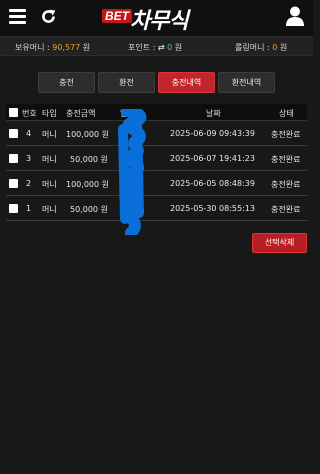  I want to click on cell-no: 2, so click(29, 183).